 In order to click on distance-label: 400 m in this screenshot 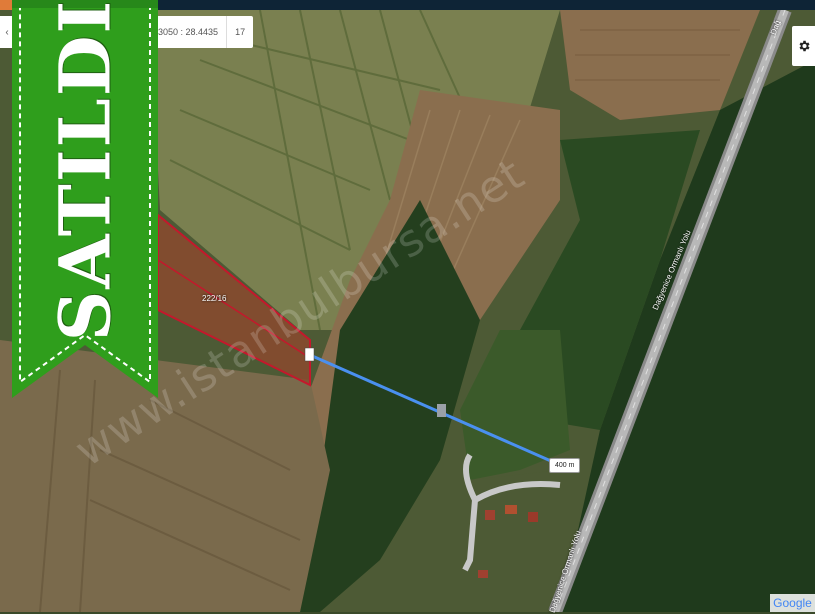, I will do `click(565, 465)`.